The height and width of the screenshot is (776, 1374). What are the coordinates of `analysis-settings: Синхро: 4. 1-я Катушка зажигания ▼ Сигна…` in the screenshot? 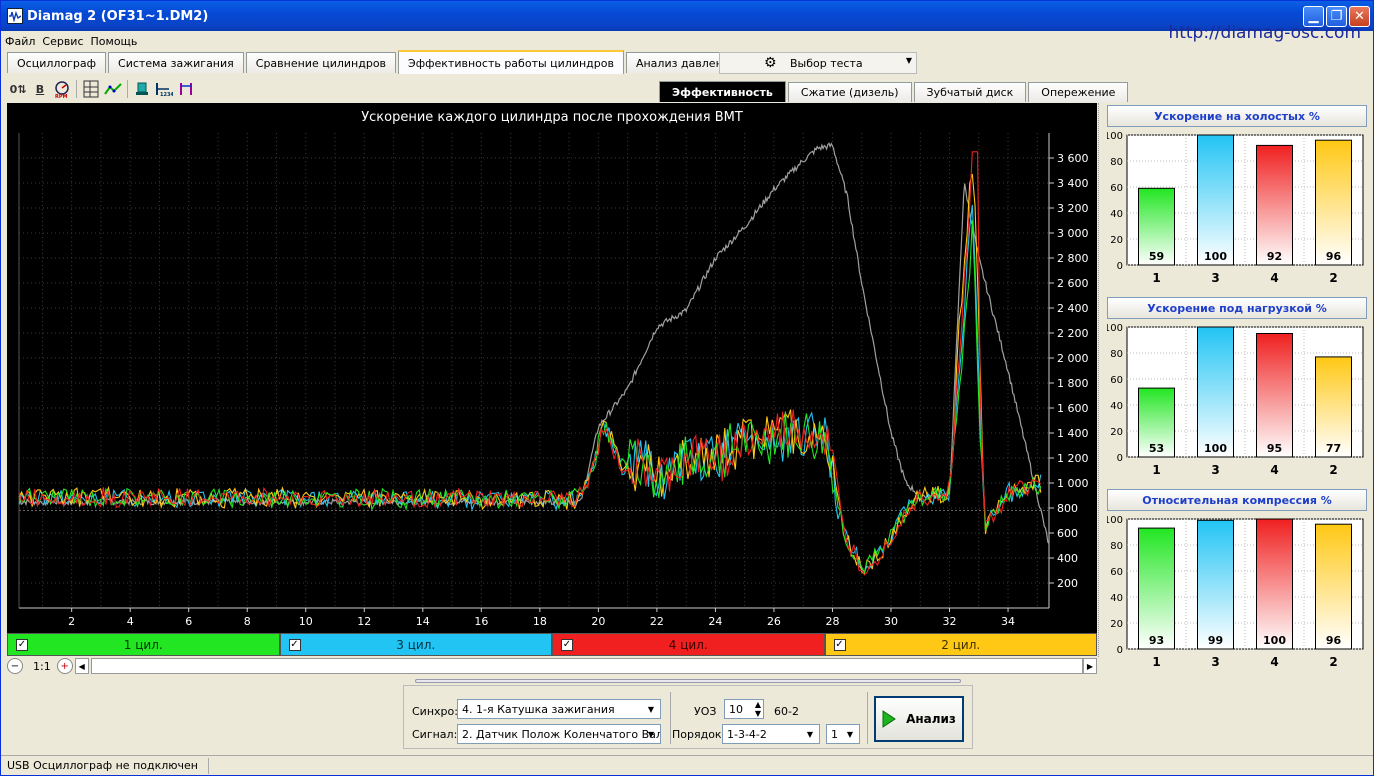 It's located at (688, 717).